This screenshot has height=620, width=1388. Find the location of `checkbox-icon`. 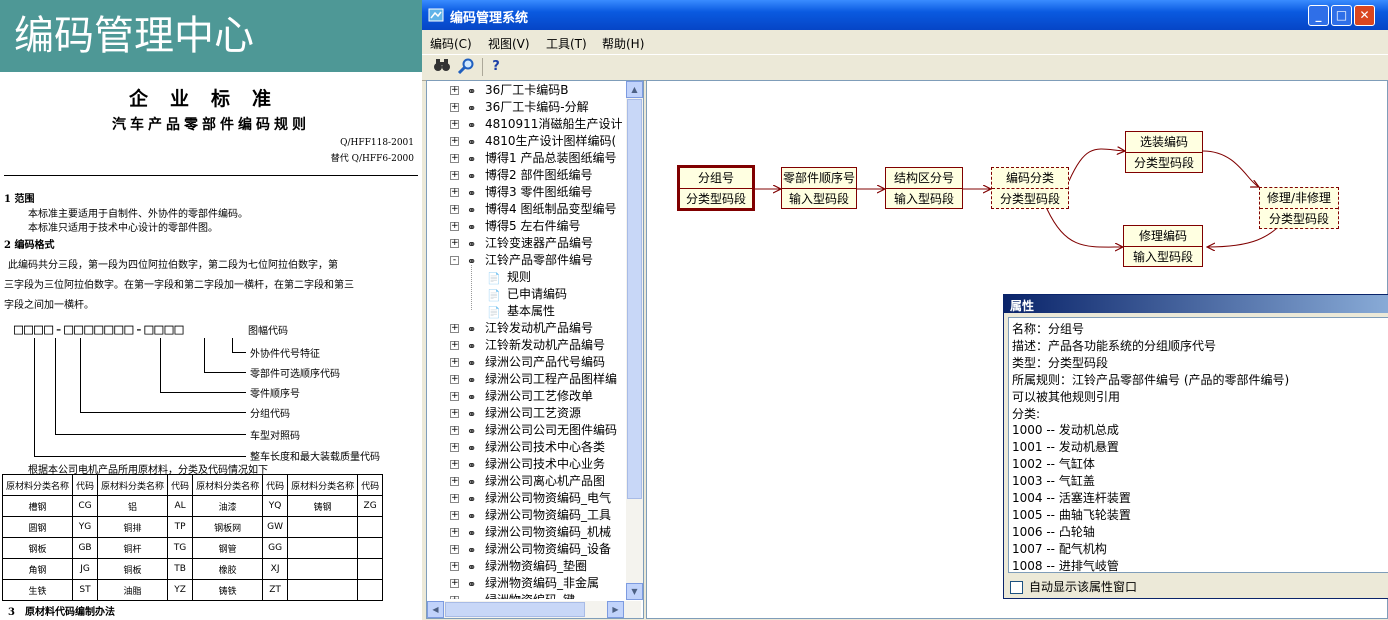

checkbox-icon is located at coordinates (1016, 587).